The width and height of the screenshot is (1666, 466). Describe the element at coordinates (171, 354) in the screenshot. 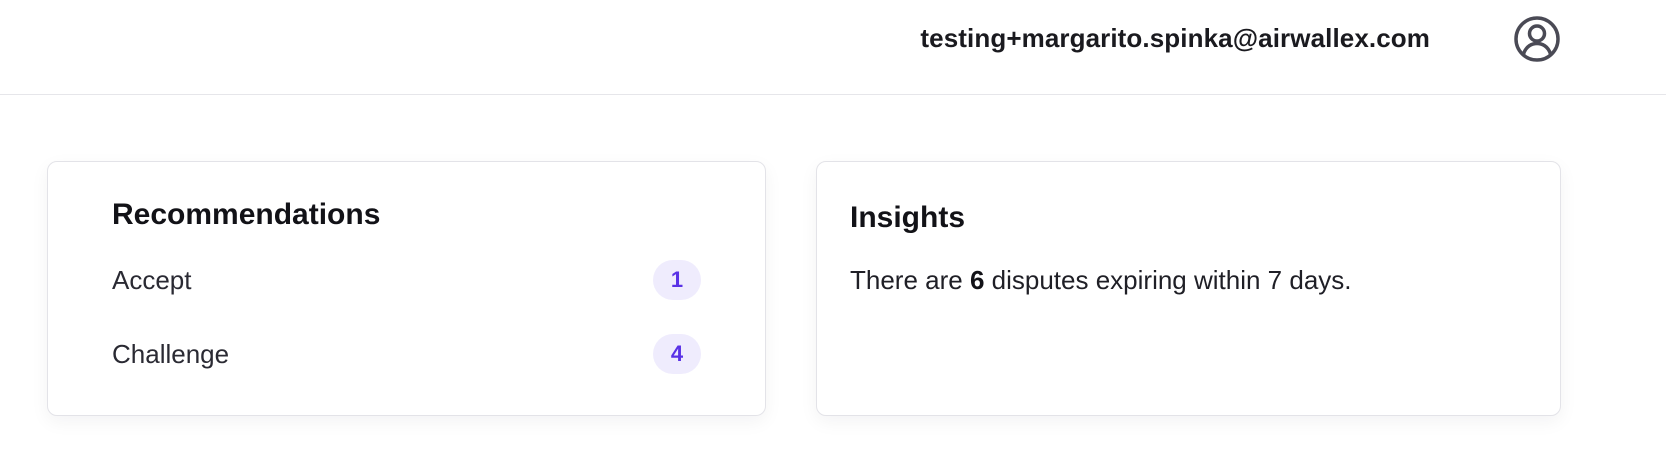

I see `recommendation-label: Challenge` at that location.